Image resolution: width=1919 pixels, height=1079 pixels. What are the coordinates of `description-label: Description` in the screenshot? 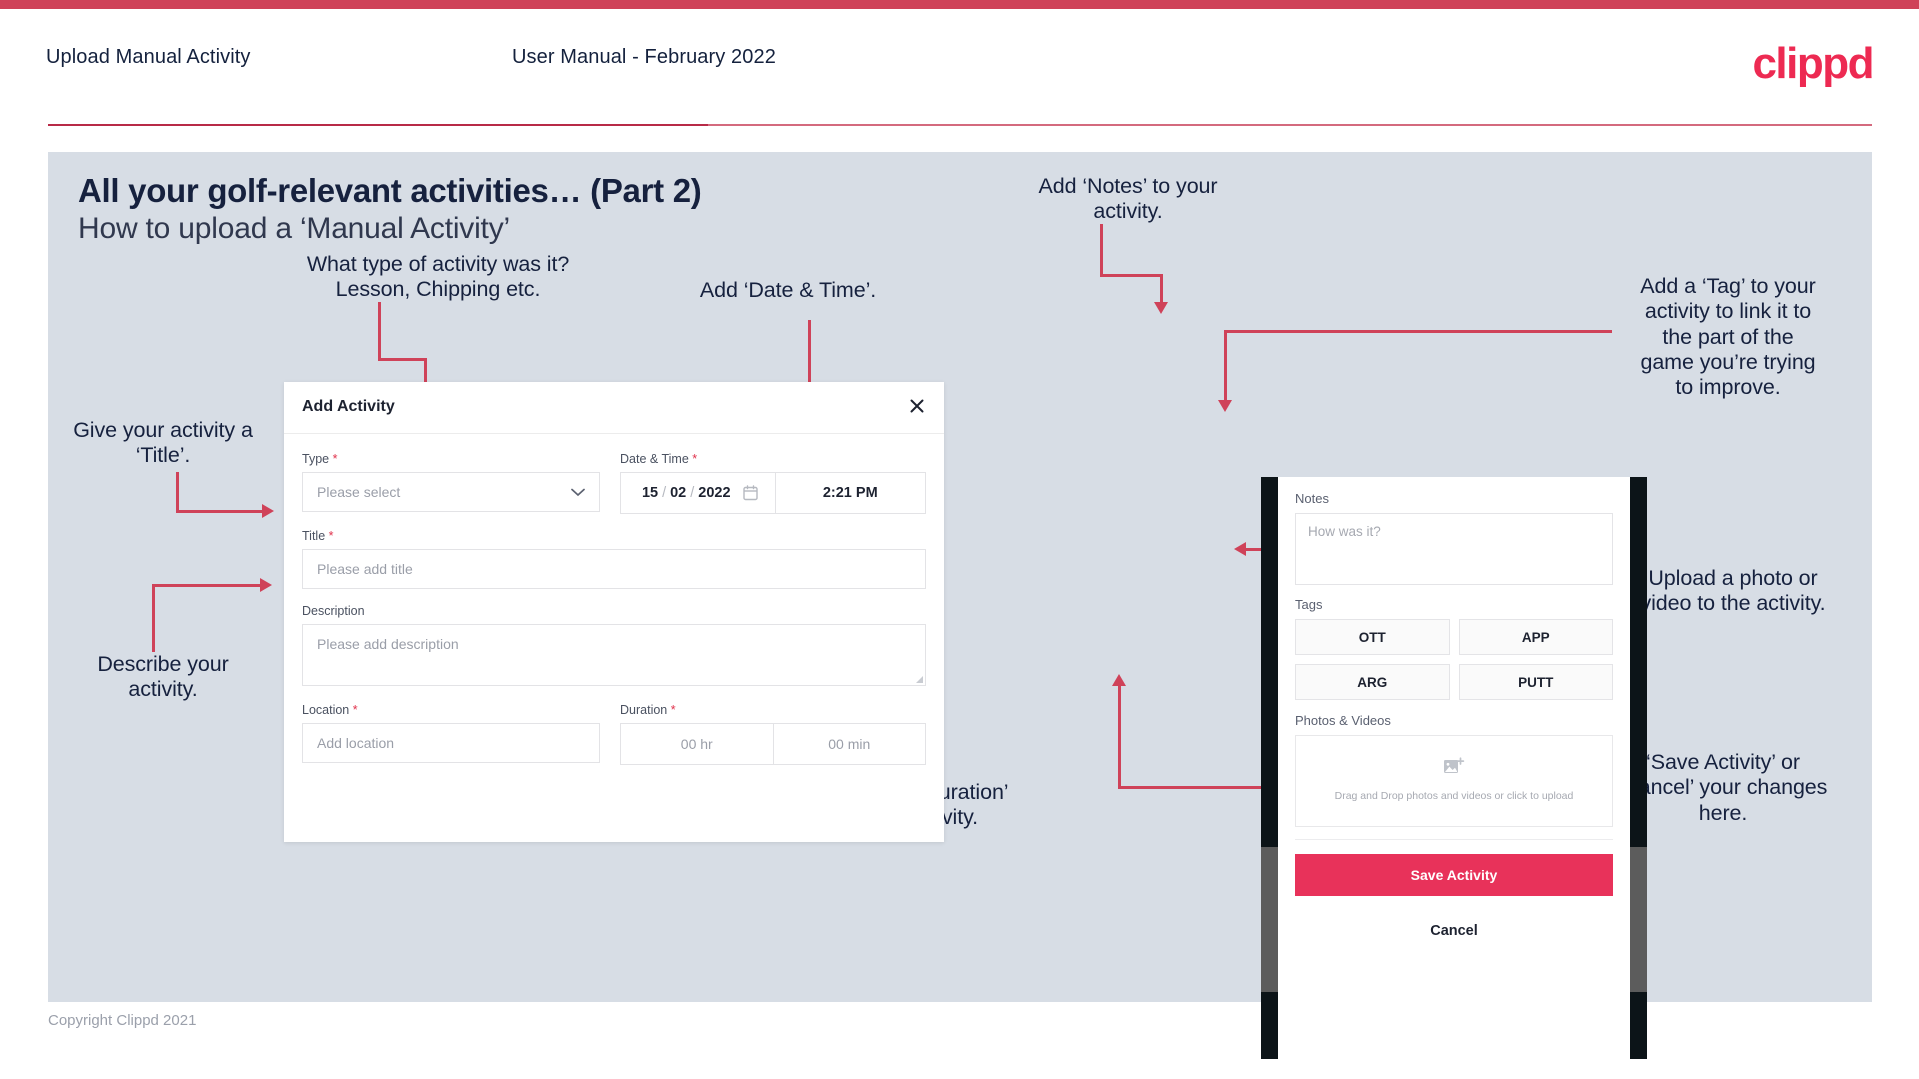 It's located at (333, 611).